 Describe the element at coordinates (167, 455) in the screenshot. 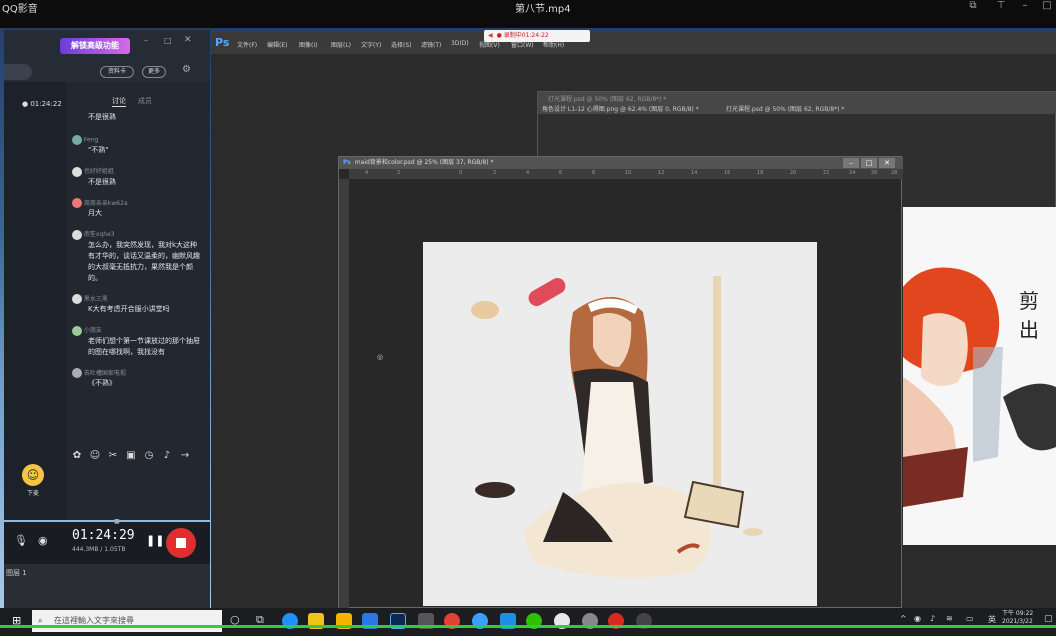

I see `bell-icon: ♪` at that location.